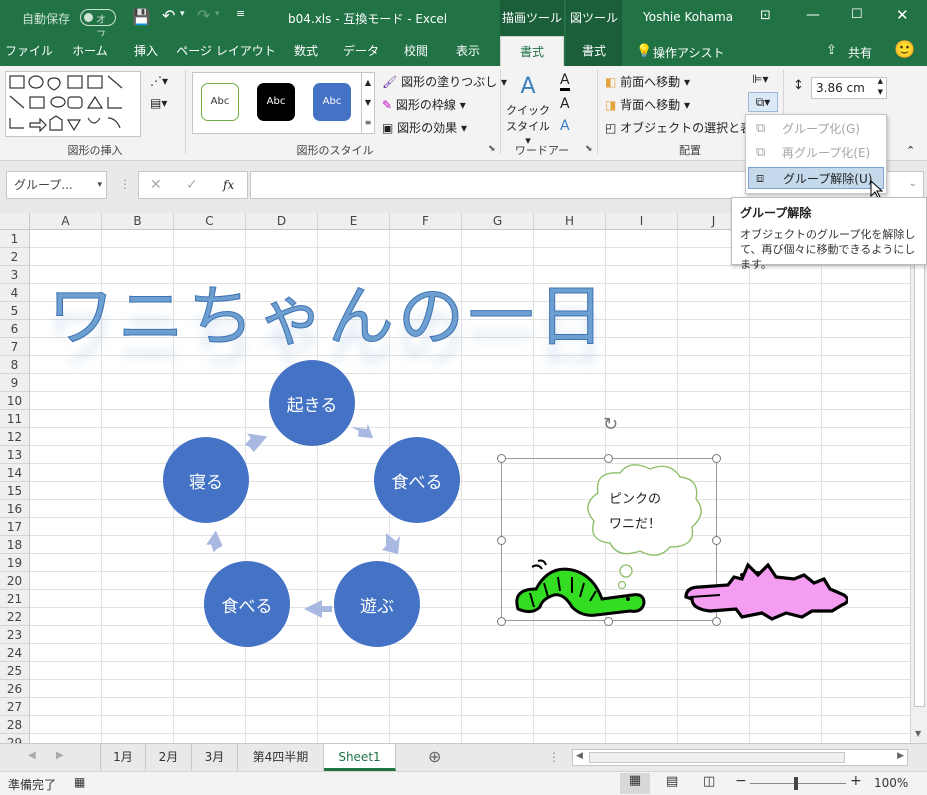 This screenshot has width=927, height=795. Describe the element at coordinates (468, 51) in the screenshot. I see `tab-view: 表示` at that location.